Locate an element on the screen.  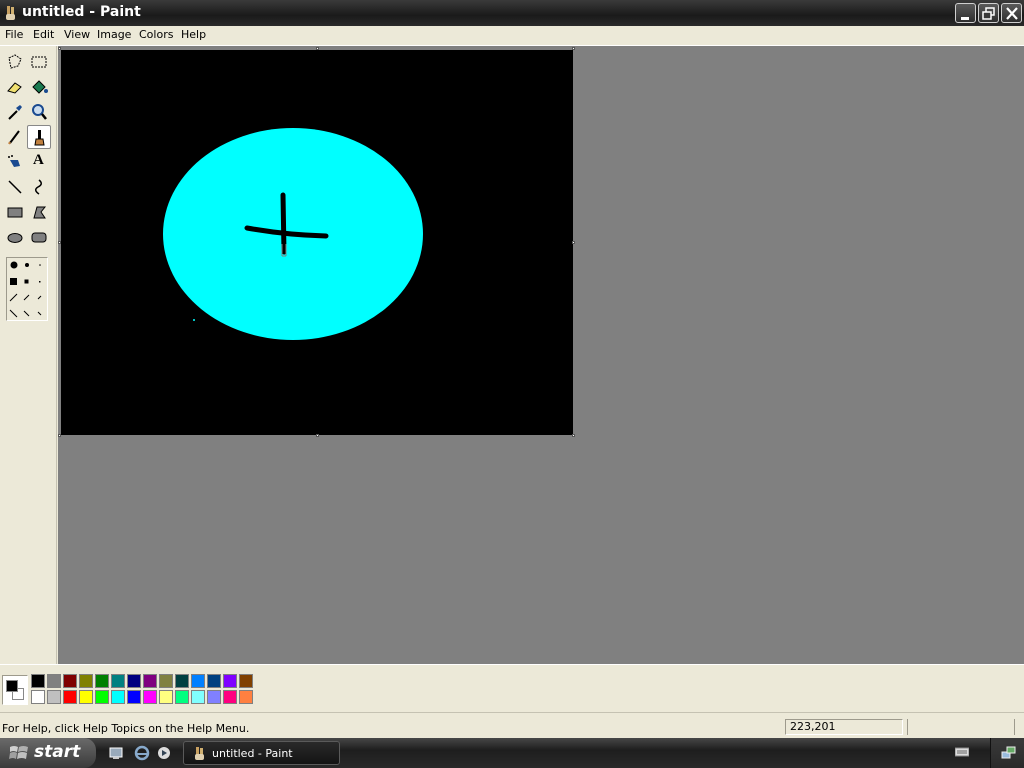
close-button is located at coordinates (1011, 13).